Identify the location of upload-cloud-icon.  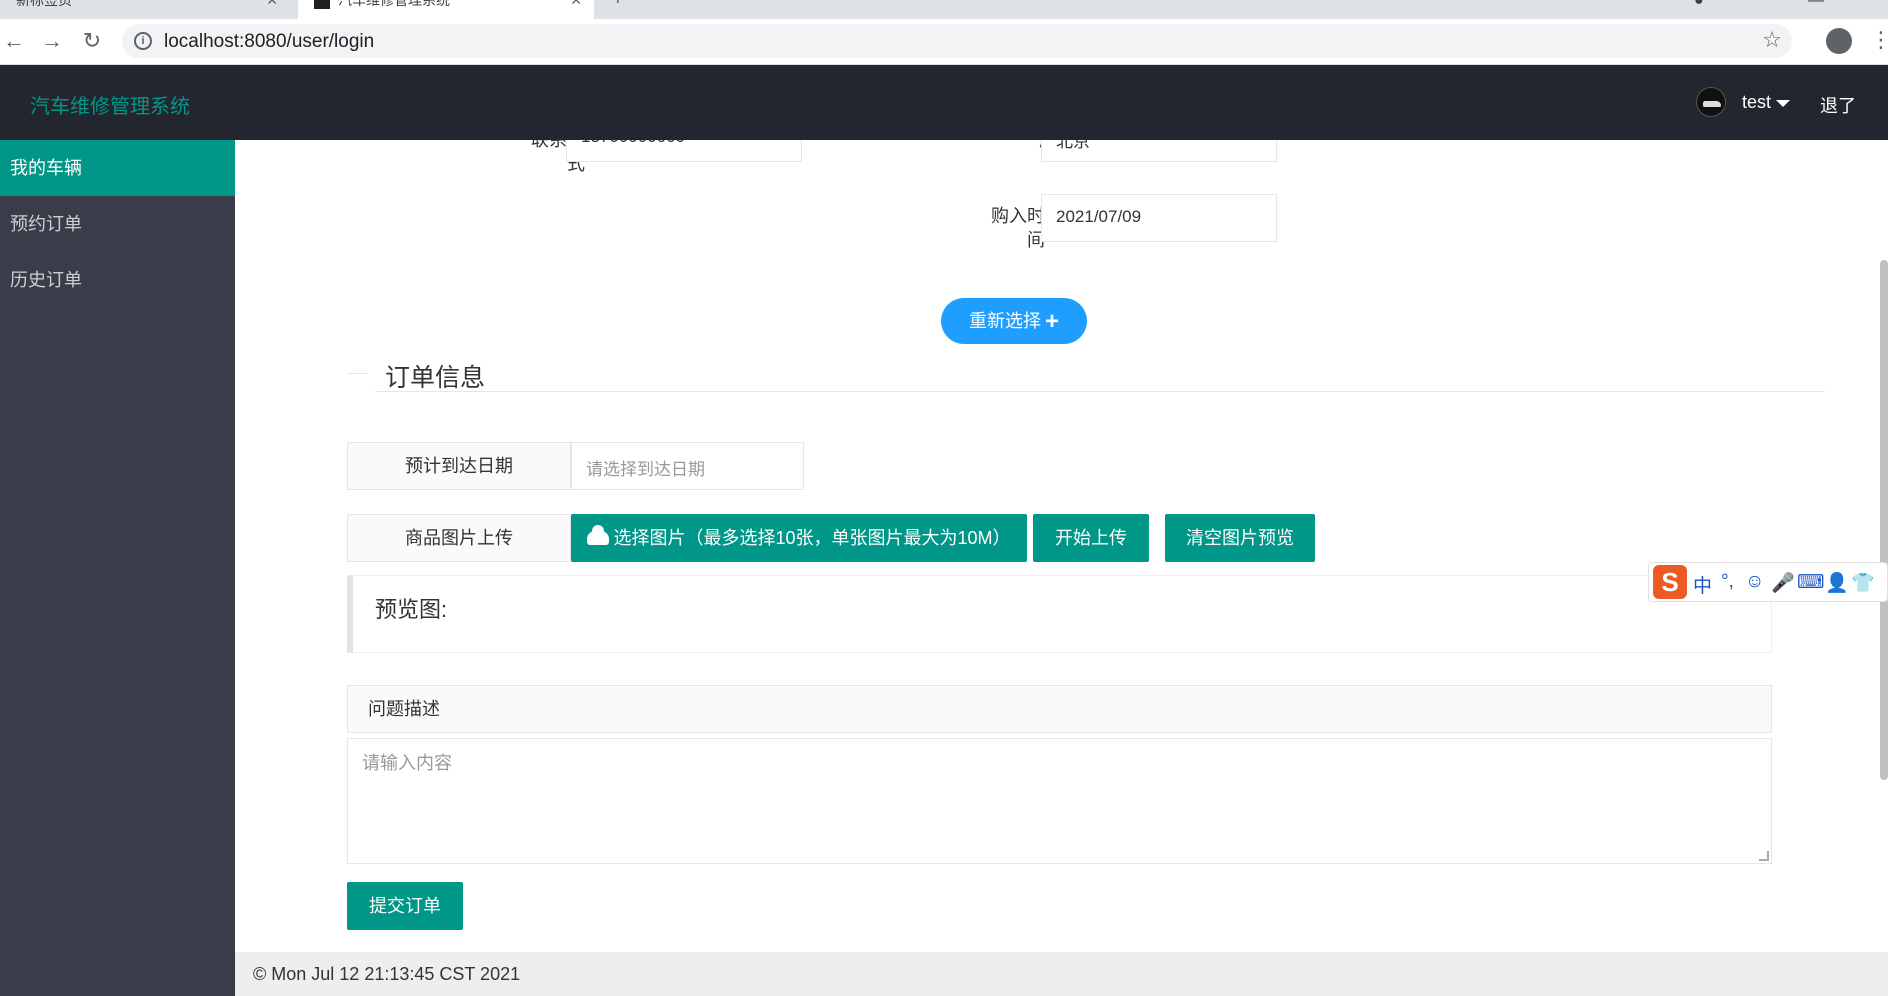
(598, 535).